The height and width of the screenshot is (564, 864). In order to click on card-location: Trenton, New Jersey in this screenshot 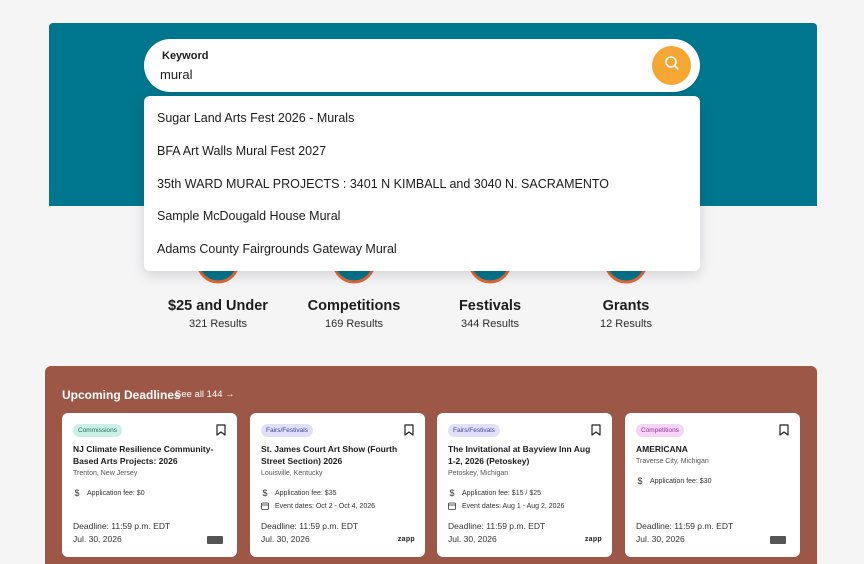, I will do `click(105, 473)`.